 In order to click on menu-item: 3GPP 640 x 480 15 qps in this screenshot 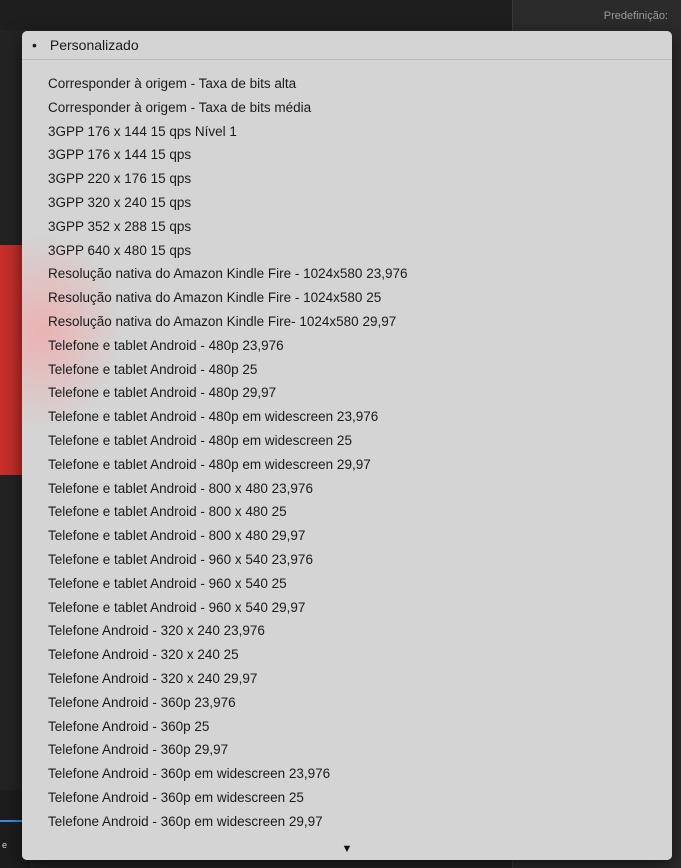, I will do `click(347, 251)`.